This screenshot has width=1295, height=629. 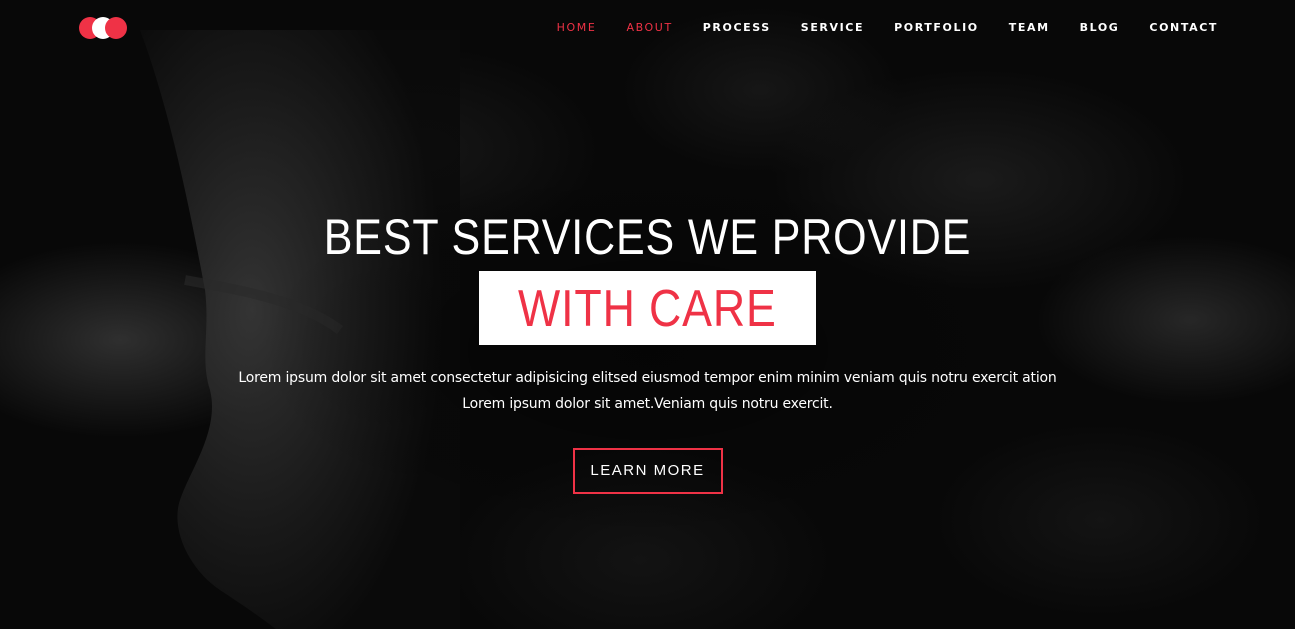 I want to click on nav-item-portfolio: PORTFOLIO, so click(x=936, y=28).